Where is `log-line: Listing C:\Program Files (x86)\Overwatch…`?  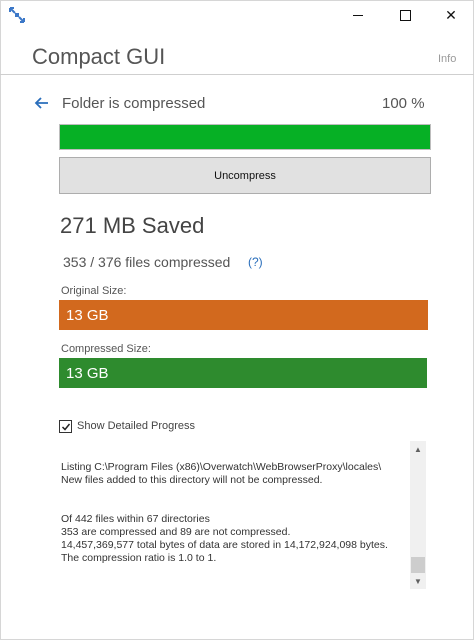 log-line: Listing C:\Program Files (x86)\Overwatch… is located at coordinates (221, 467).